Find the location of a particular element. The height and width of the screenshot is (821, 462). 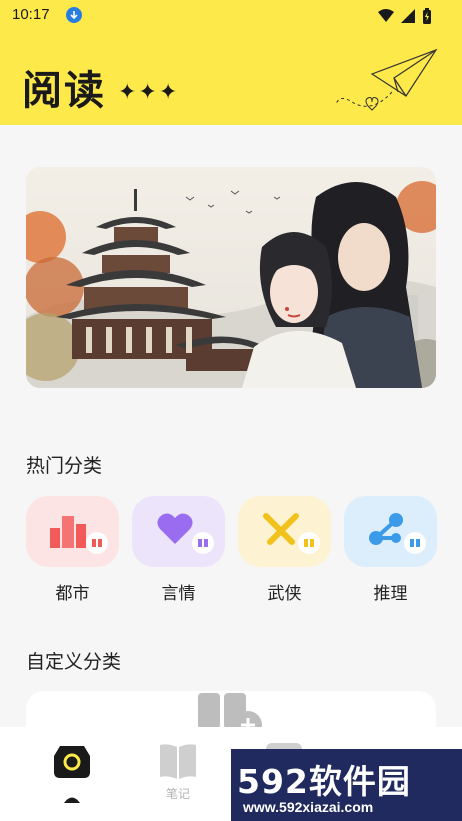

category-urban-label: 都市 is located at coordinates (72, 594).